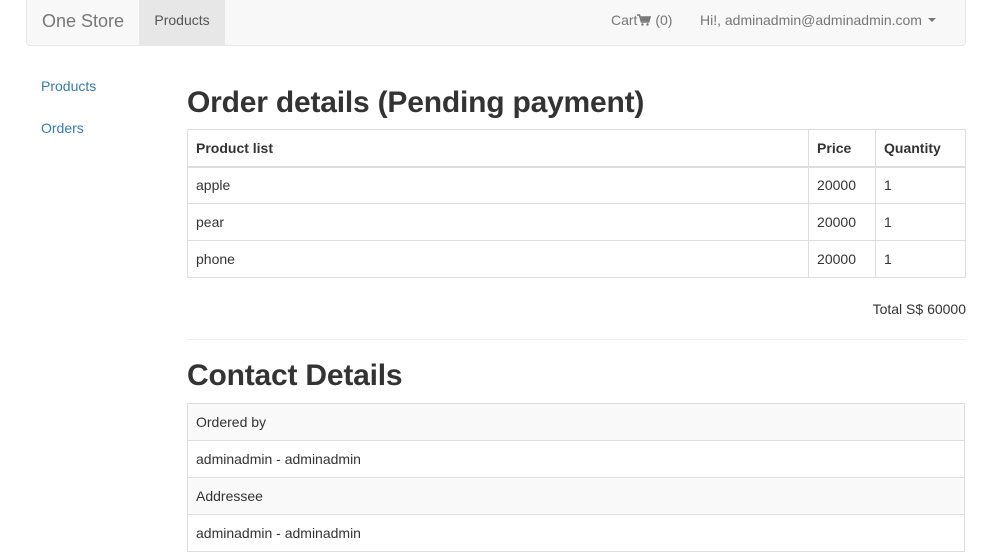  Describe the element at coordinates (919, 309) in the screenshot. I see `order-total: Total S$ 60000` at that location.